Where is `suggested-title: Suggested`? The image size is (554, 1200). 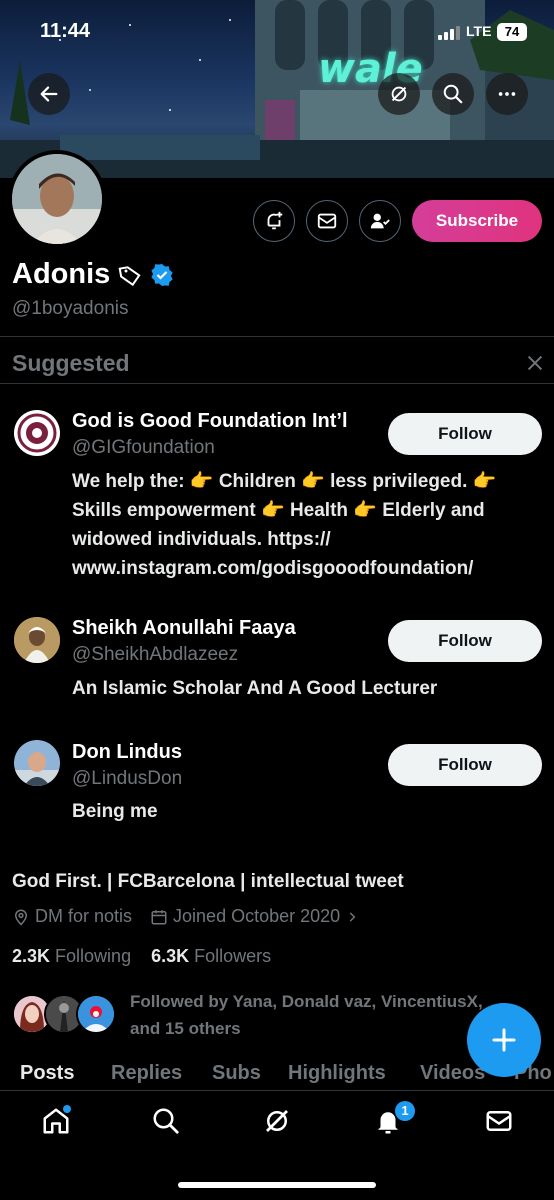 suggested-title: Suggested is located at coordinates (71, 363).